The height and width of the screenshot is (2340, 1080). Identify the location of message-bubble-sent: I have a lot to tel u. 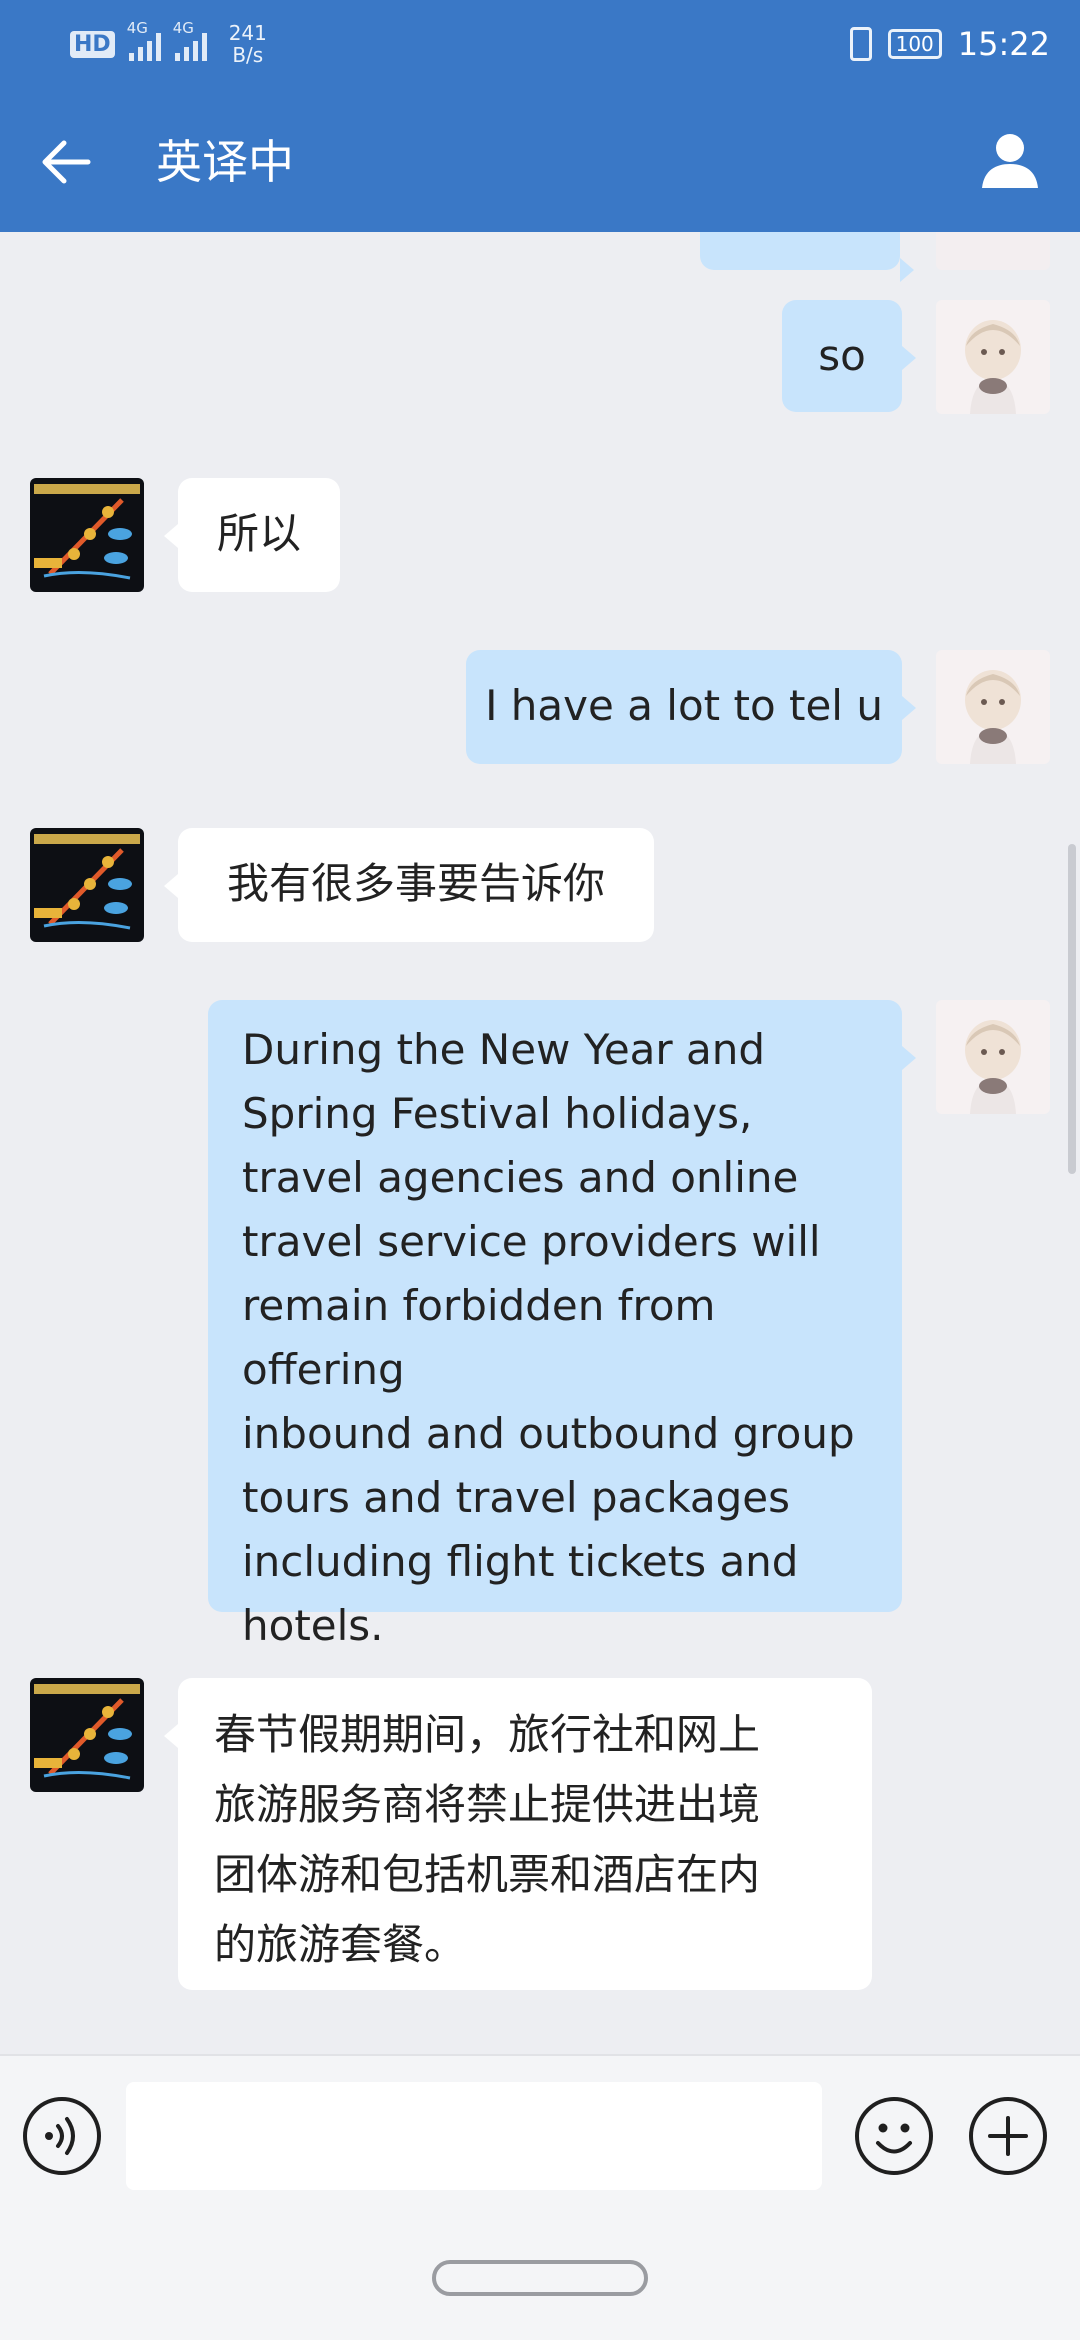
(691, 707).